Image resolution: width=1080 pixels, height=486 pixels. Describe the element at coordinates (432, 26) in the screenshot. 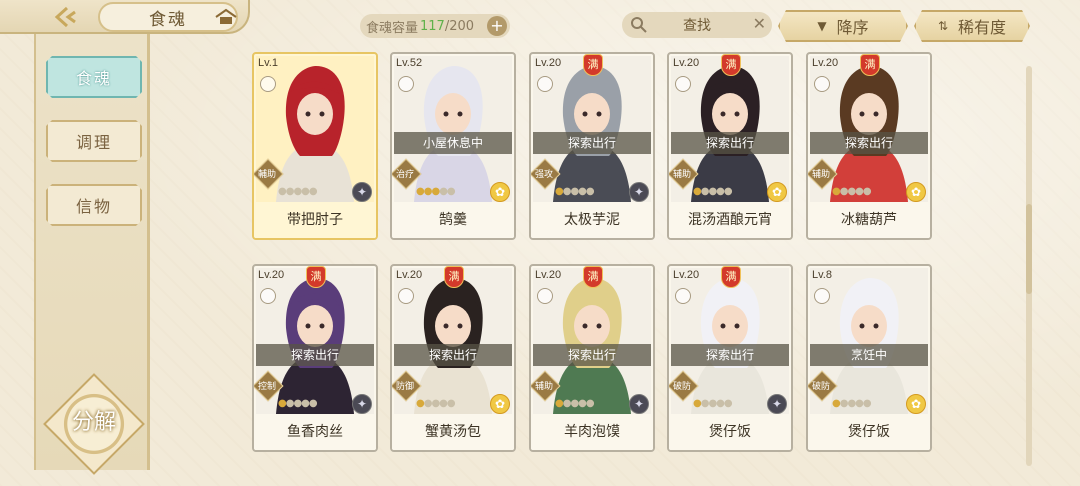

I see `capacity-current: 117` at that location.